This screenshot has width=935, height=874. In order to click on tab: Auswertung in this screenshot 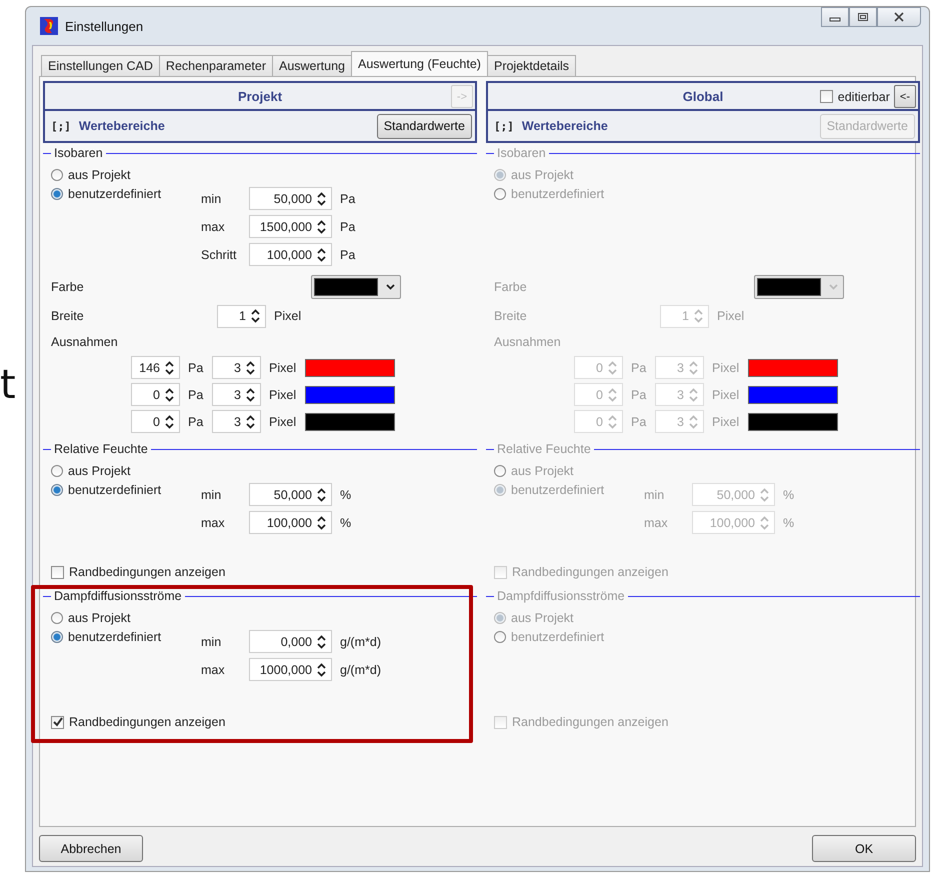, I will do `click(312, 65)`.